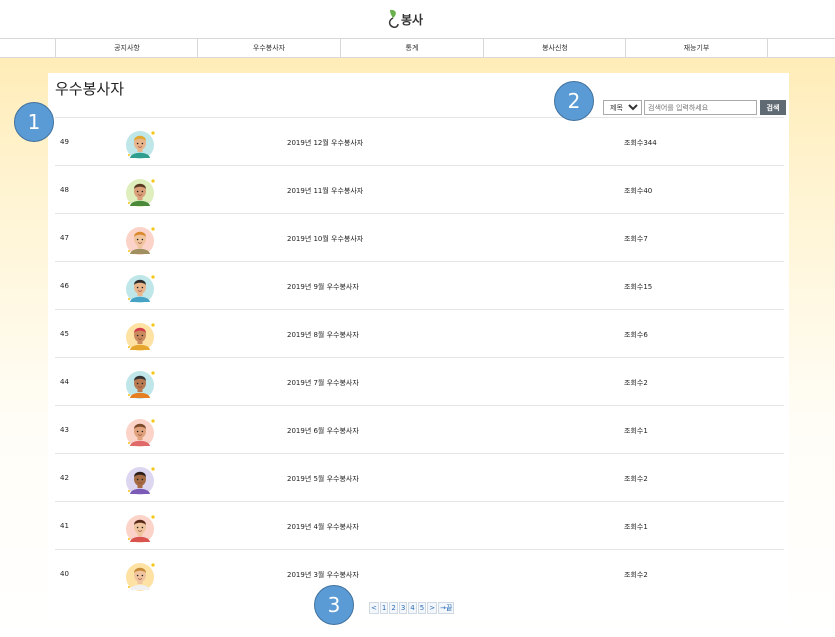 This screenshot has height=637, width=835. Describe the element at coordinates (419, 142) in the screenshot. I see `list-item: 49 2019년 12월 우수봉사자 조회수344` at that location.